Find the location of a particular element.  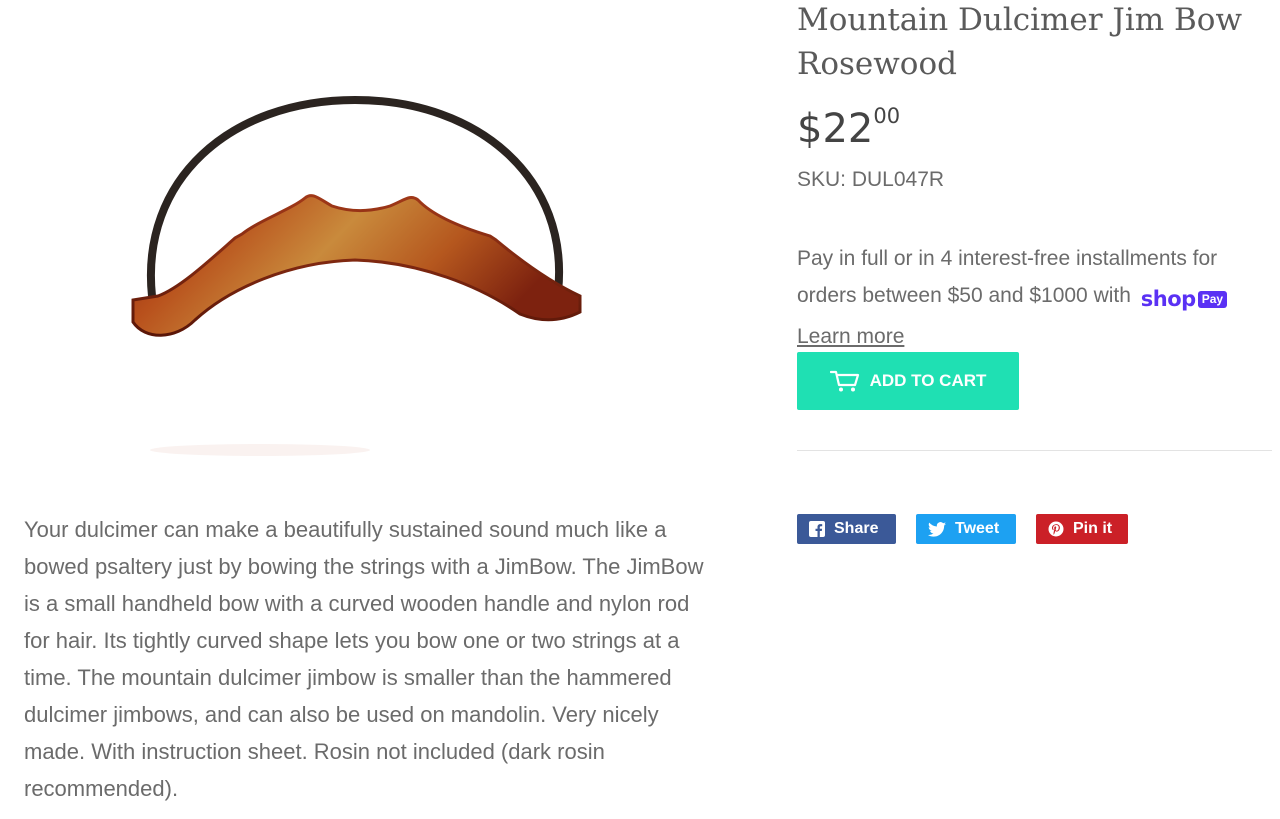

product-price: $2200 is located at coordinates (848, 128).